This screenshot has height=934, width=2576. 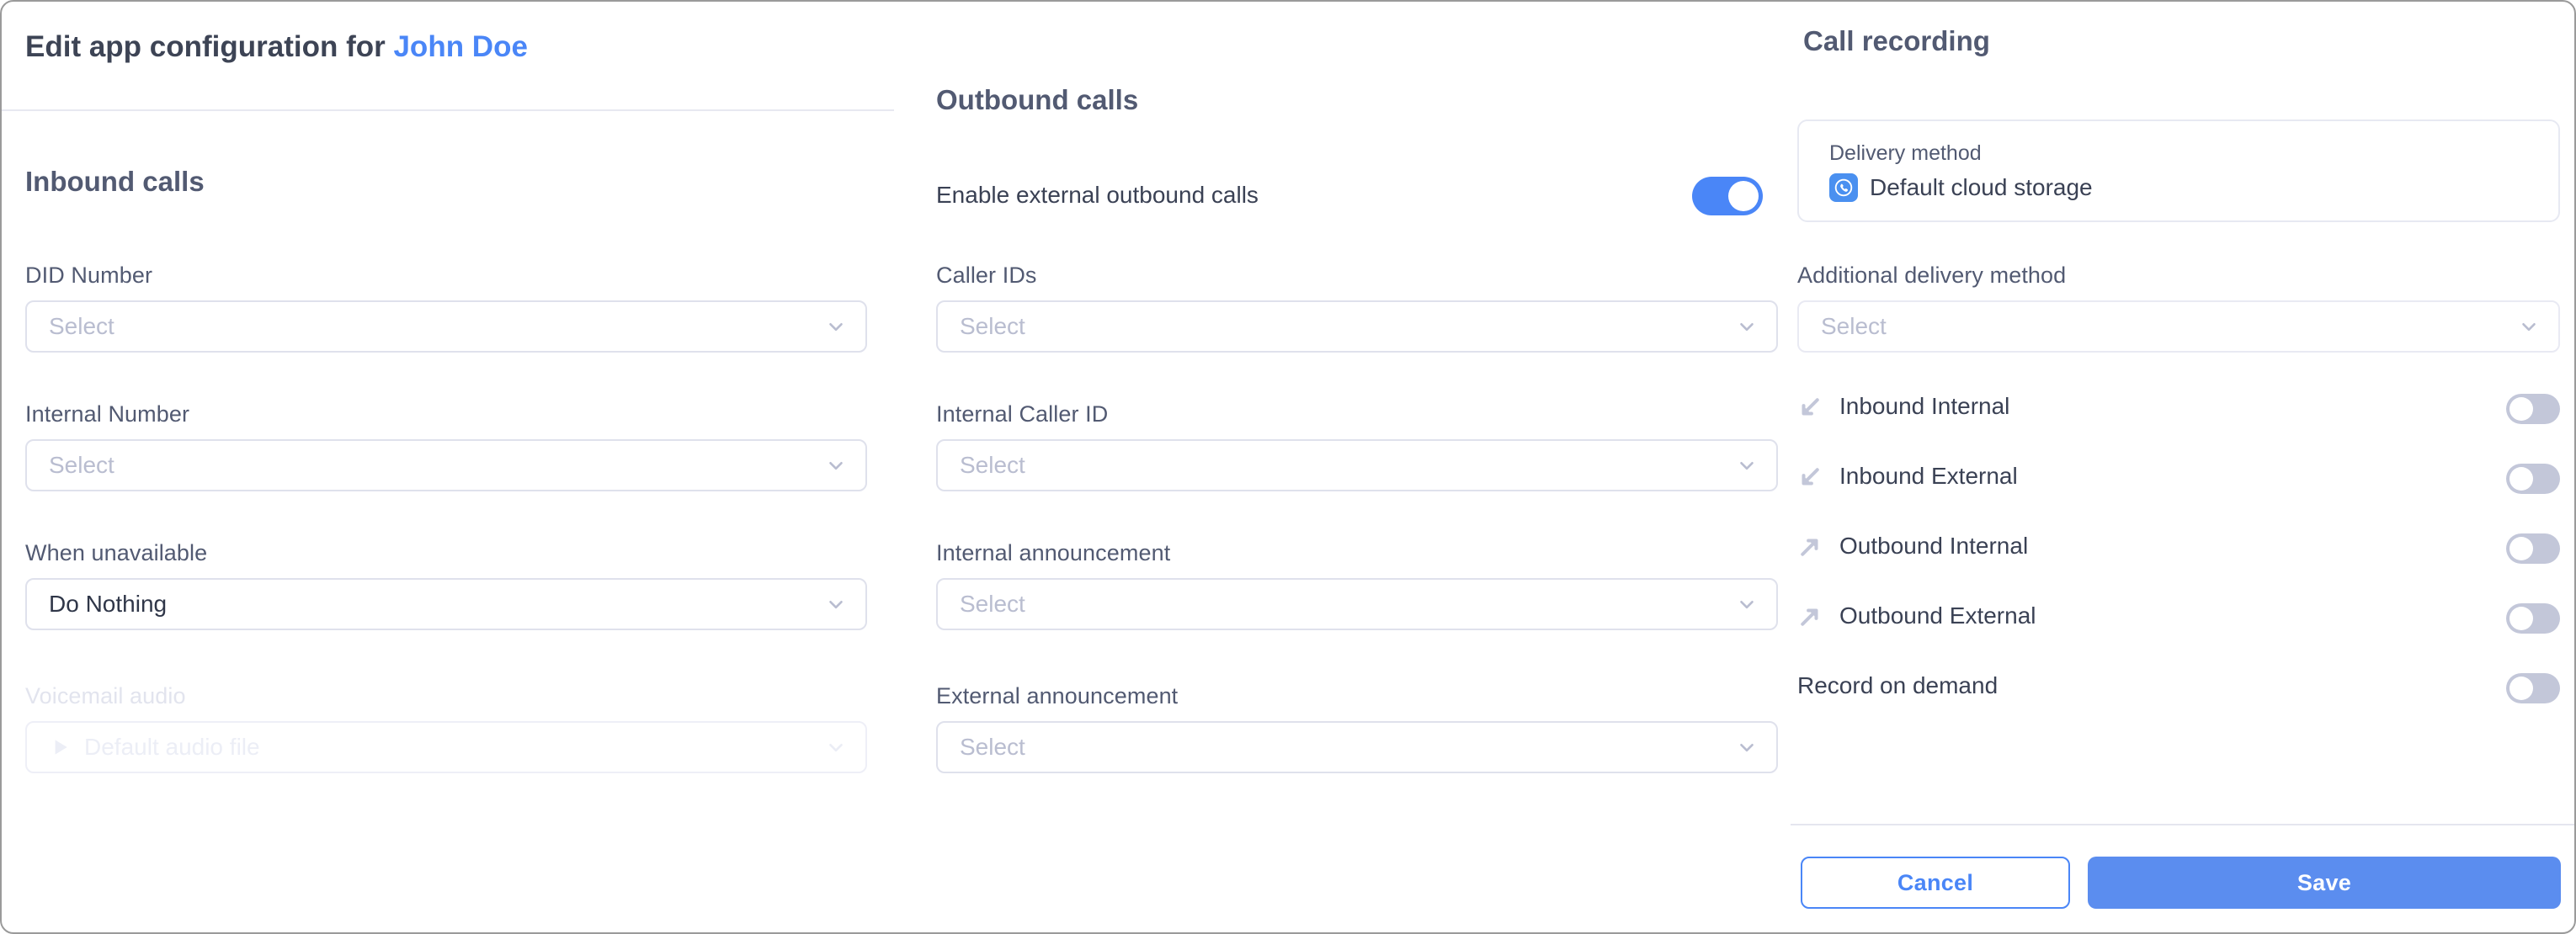 I want to click on outbound-external-toggle, so click(x=2533, y=618).